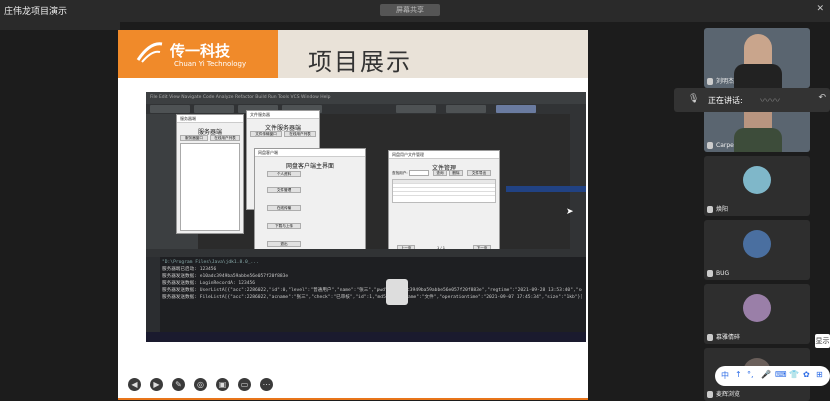 This screenshot has height=401, width=830. What do you see at coordinates (149, 52) in the screenshot?
I see `logo-mark-icon` at bounding box center [149, 52].